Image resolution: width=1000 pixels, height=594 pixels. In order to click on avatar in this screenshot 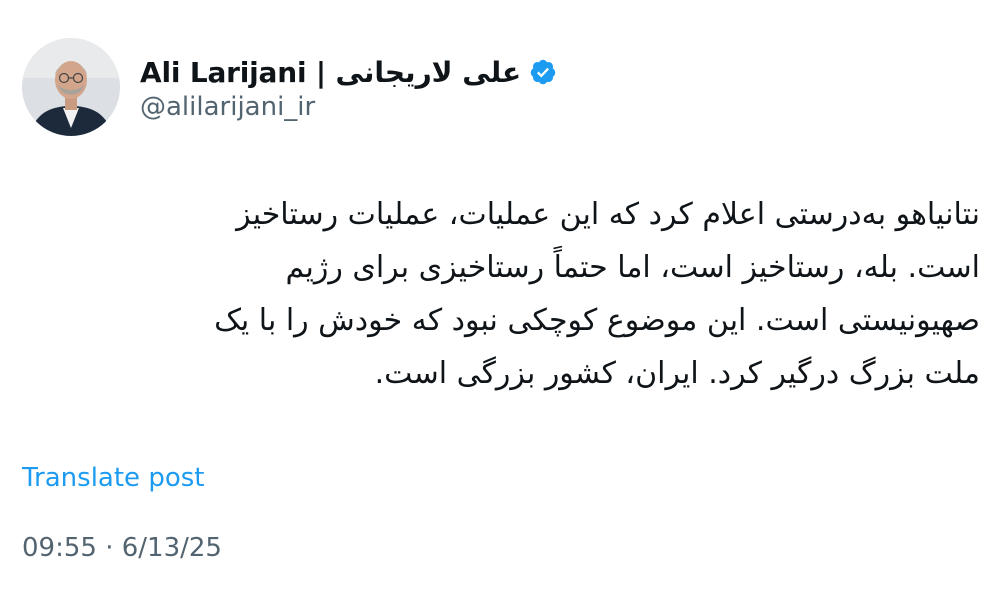, I will do `click(71, 87)`.